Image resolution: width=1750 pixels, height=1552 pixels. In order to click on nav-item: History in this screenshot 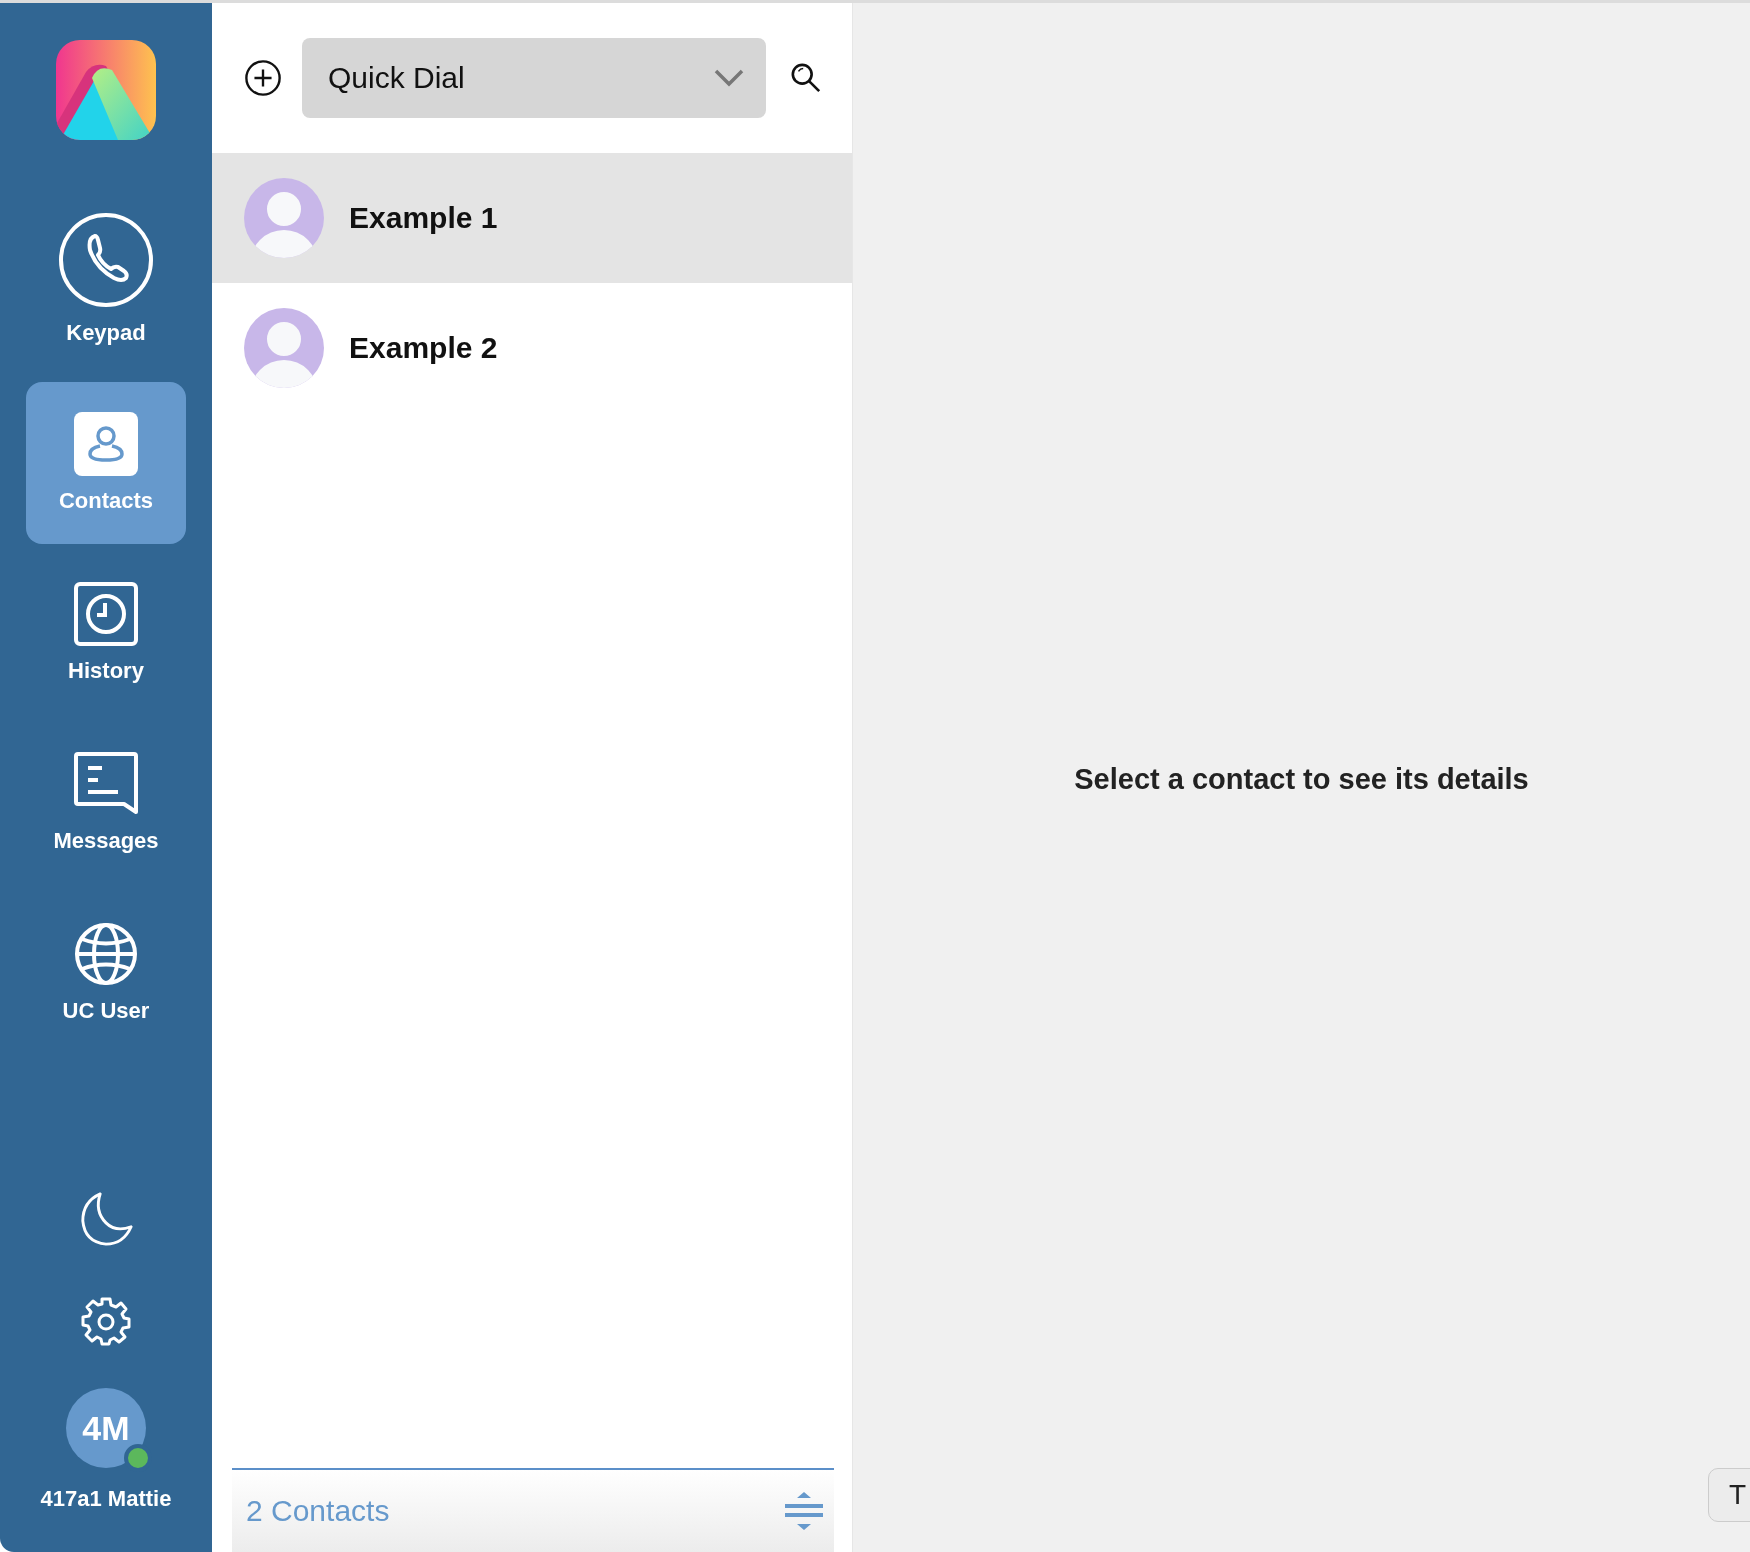, I will do `click(106, 633)`.